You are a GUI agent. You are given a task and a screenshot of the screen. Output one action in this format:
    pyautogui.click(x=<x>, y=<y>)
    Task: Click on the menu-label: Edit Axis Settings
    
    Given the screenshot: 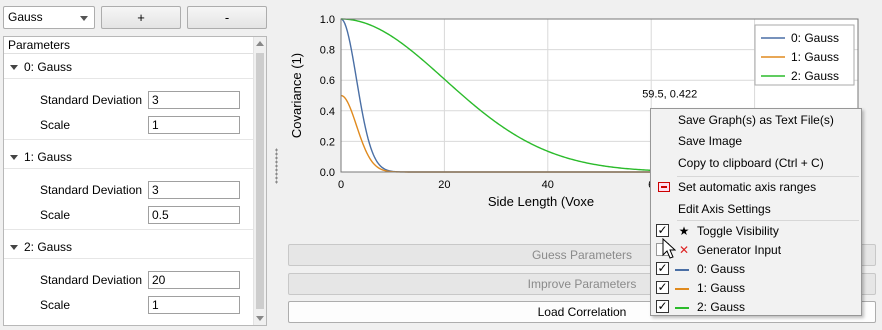 What is the action you would take?
    pyautogui.click(x=724, y=209)
    